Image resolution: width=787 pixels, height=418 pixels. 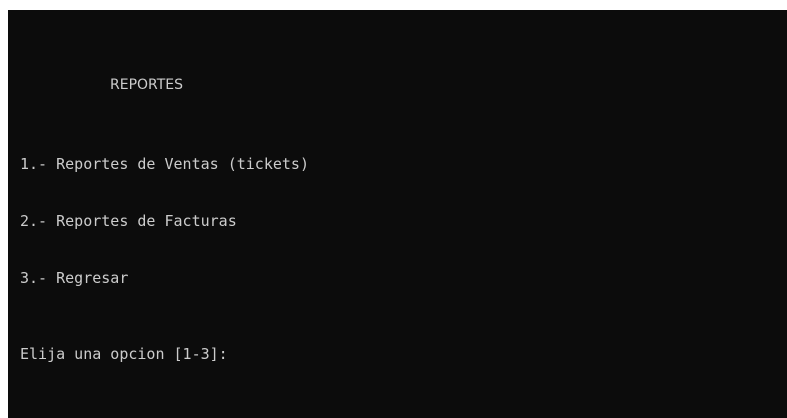 I want to click on menu-option-regresar: 3.- Regresar, so click(x=74, y=278).